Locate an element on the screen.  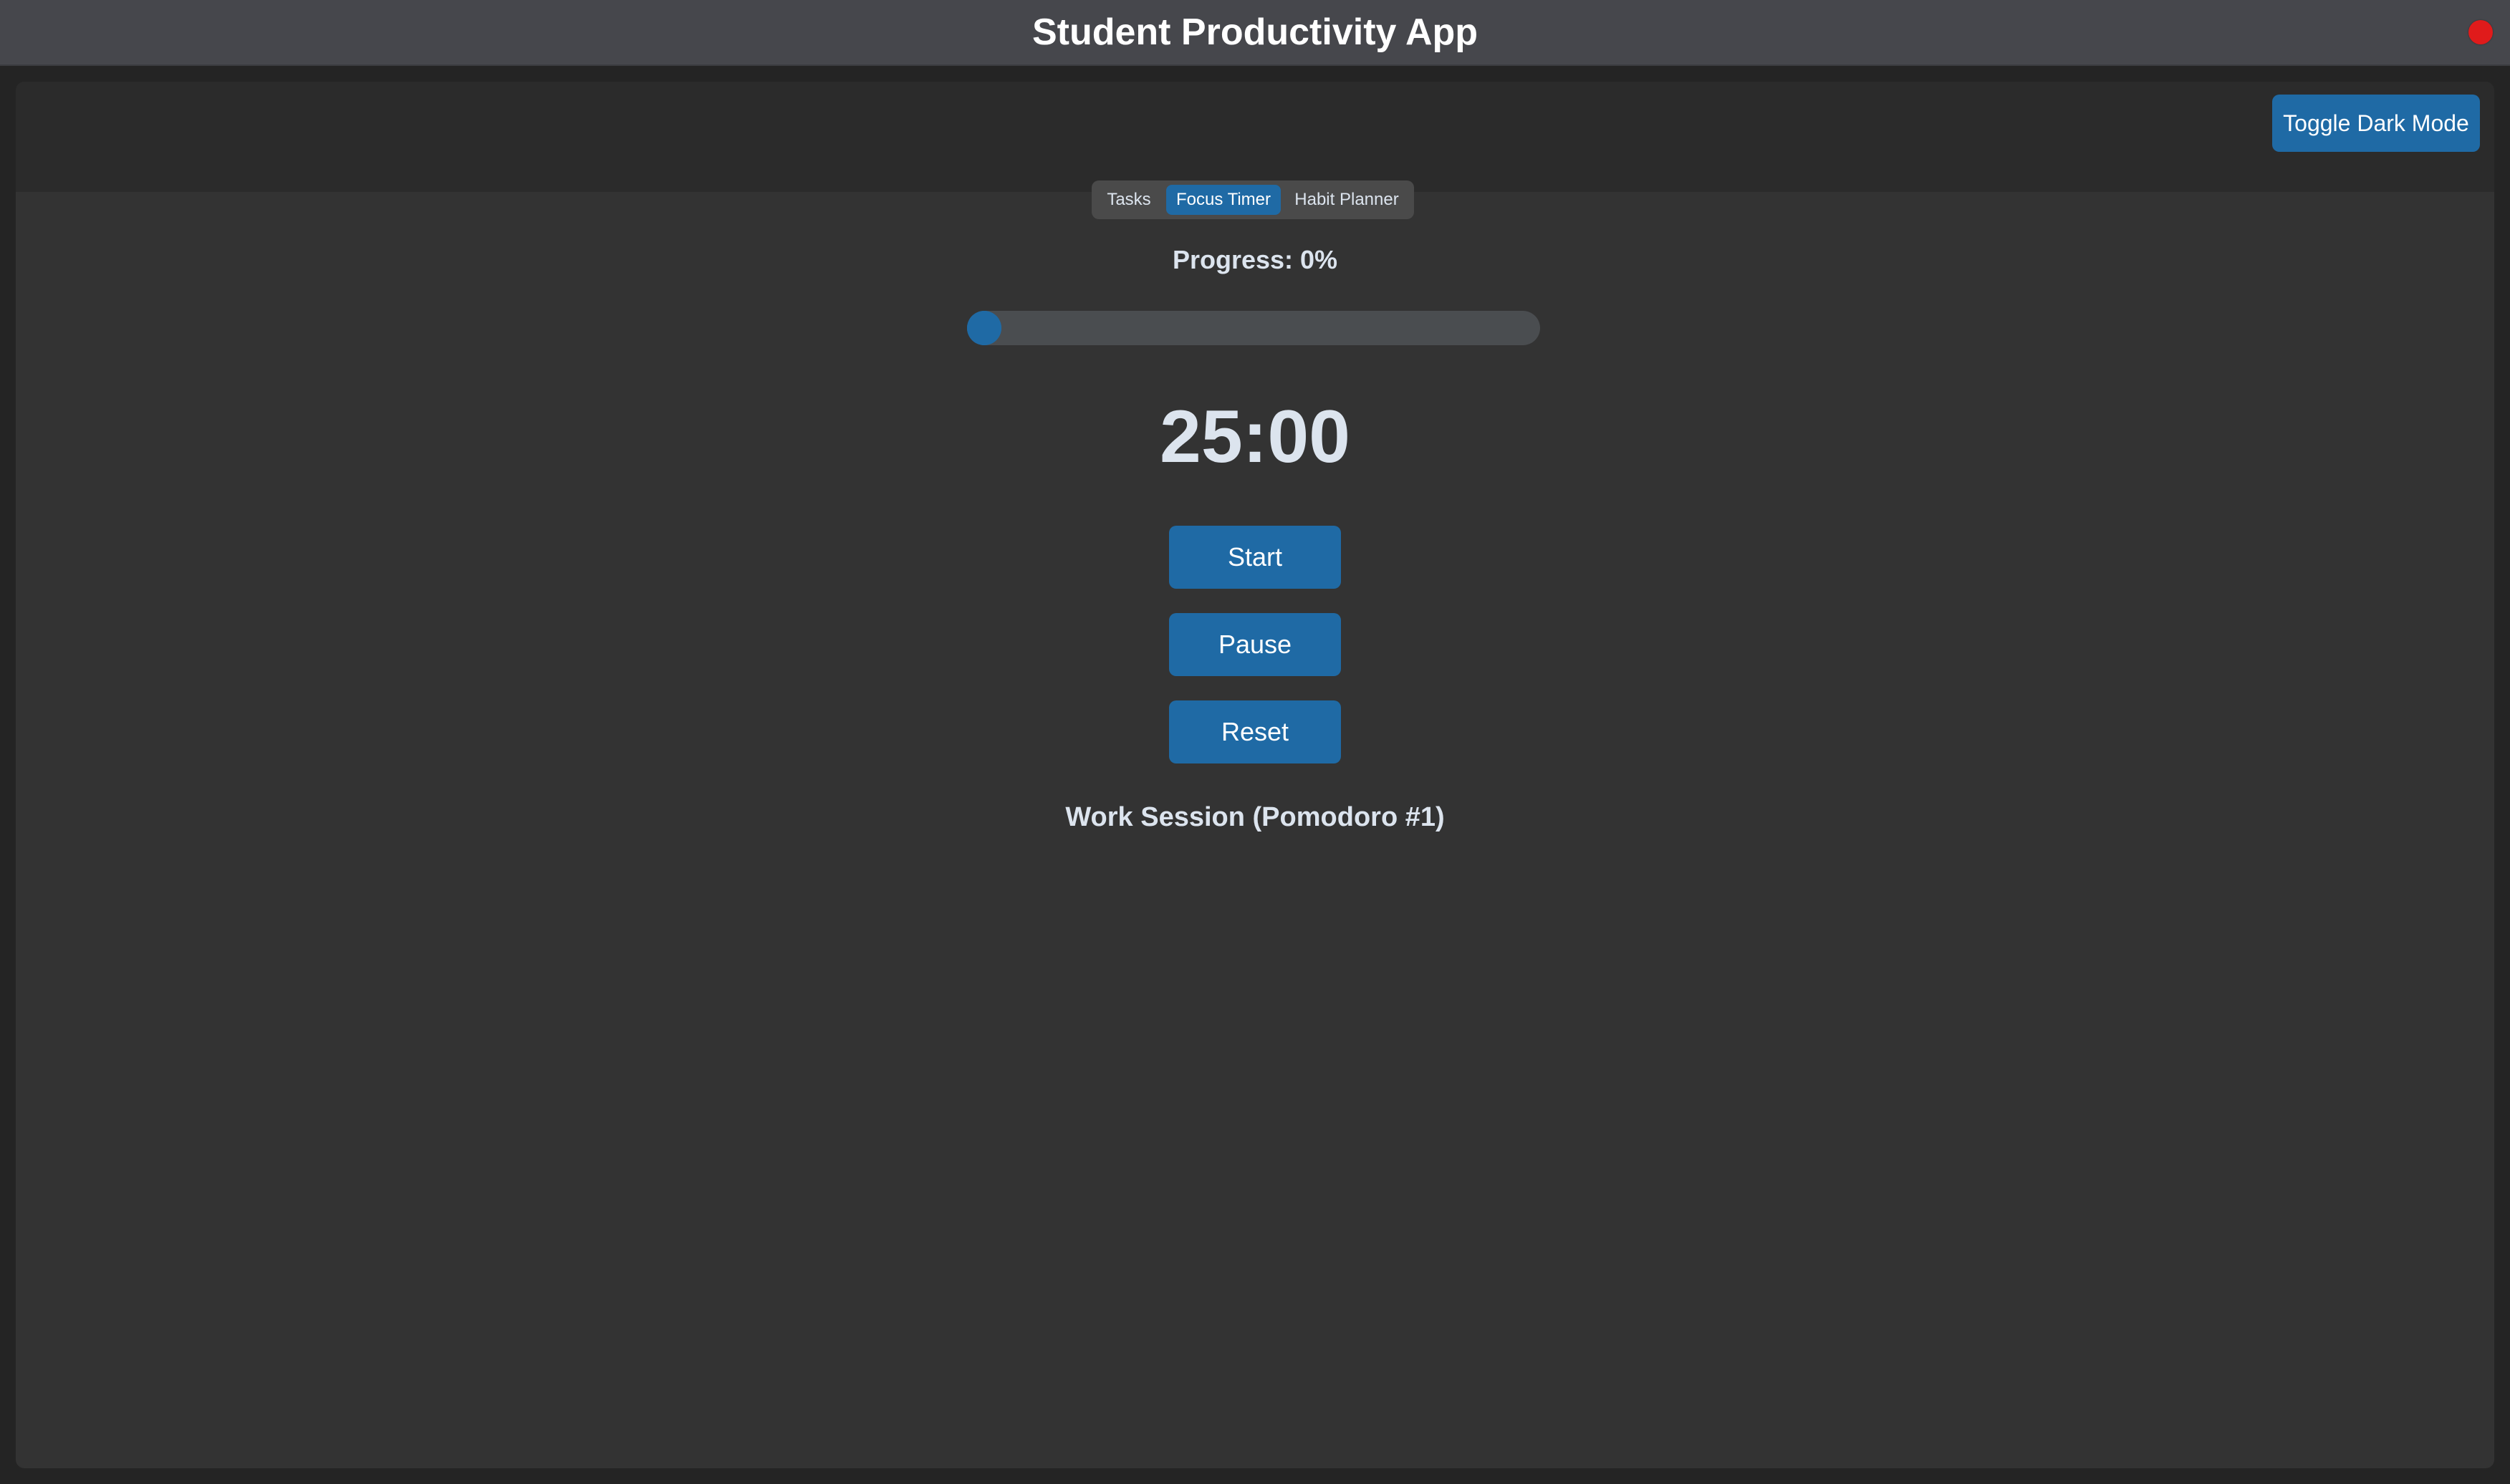
tab-bar: Tasks Focus Timer Habit Planner is located at coordinates (1253, 199).